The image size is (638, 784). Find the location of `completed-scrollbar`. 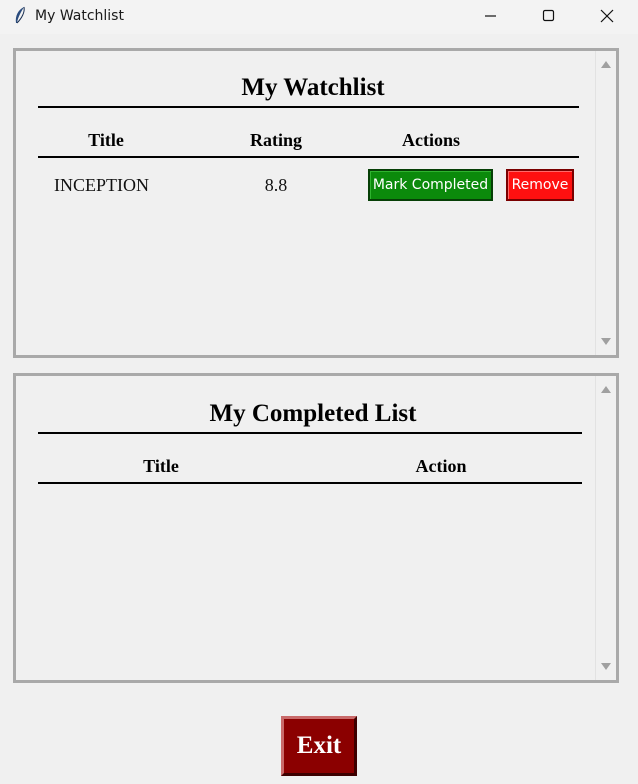

completed-scrollbar is located at coordinates (605, 528).